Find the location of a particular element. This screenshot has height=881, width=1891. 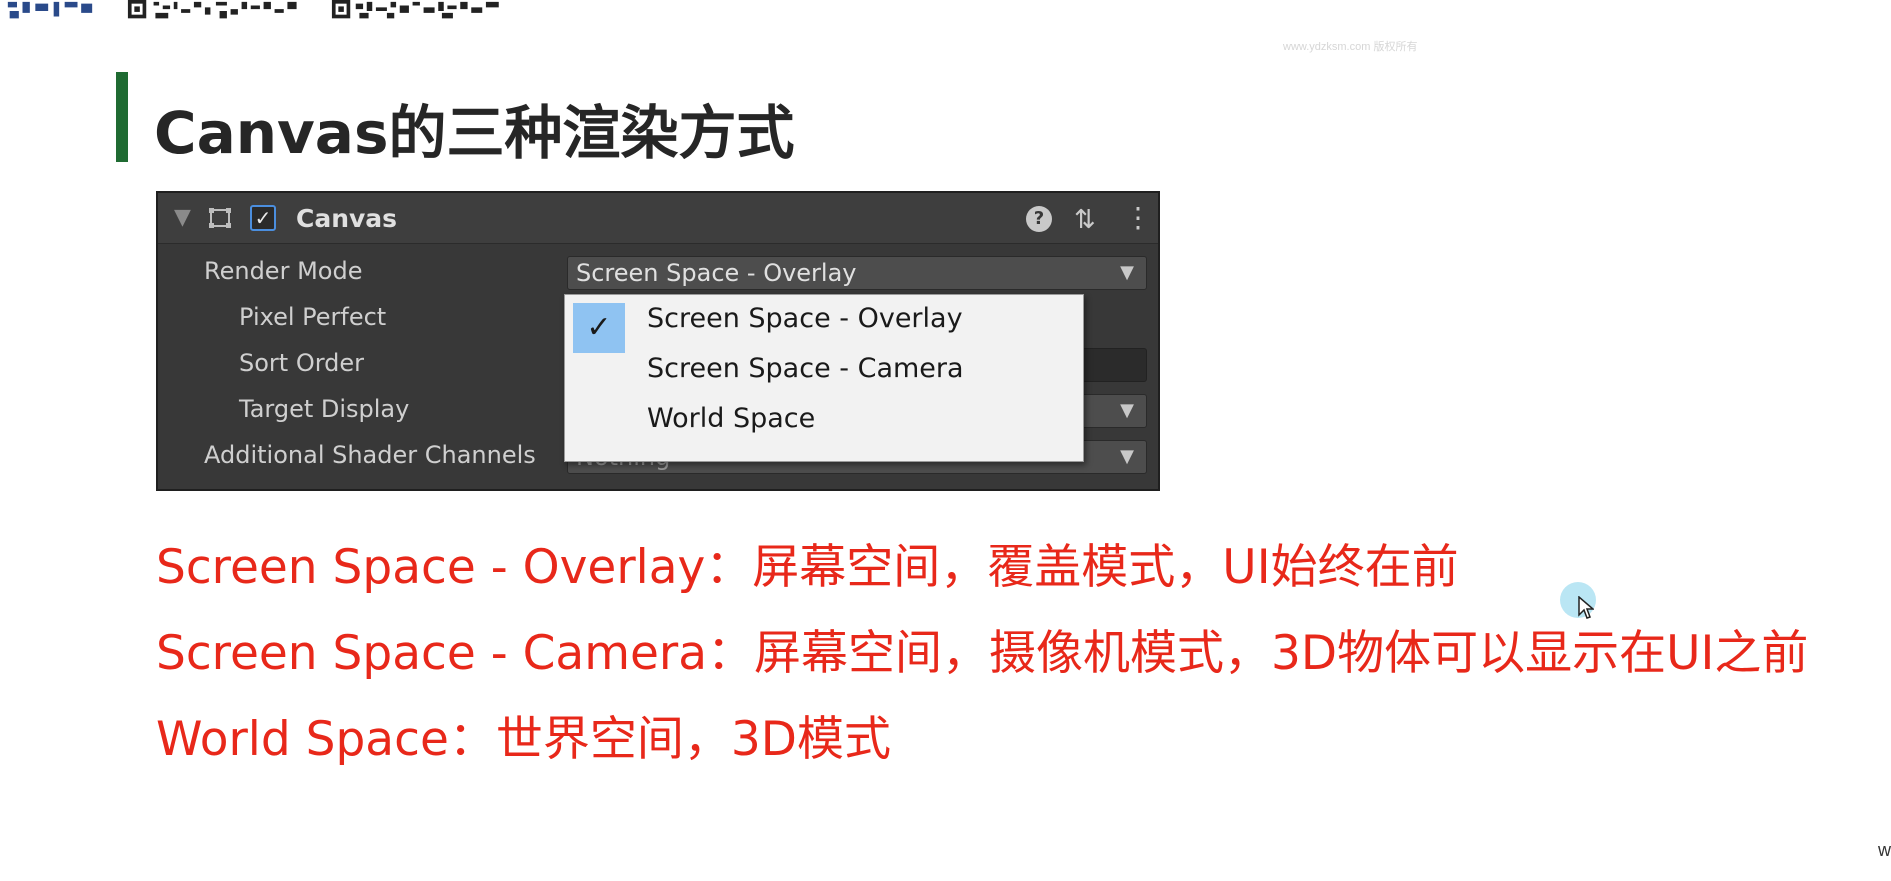

target-display-dropdown: ▼ is located at coordinates (1112, 411).